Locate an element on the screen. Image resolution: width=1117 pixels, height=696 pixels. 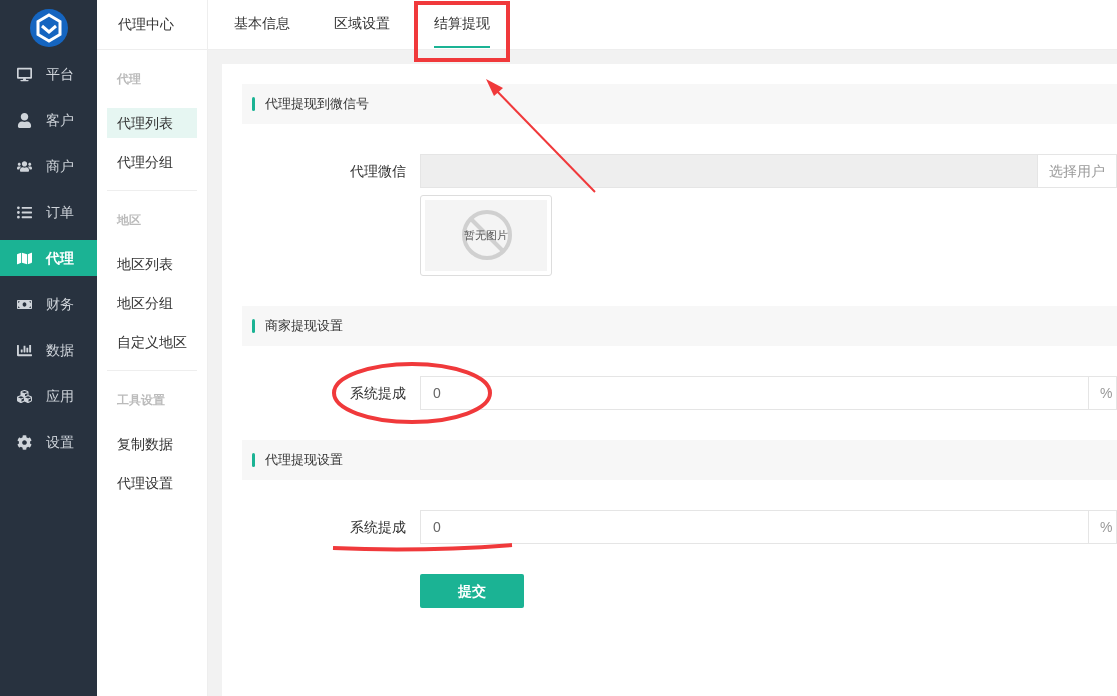
subnav-item: 代理列表 is located at coordinates (152, 123).